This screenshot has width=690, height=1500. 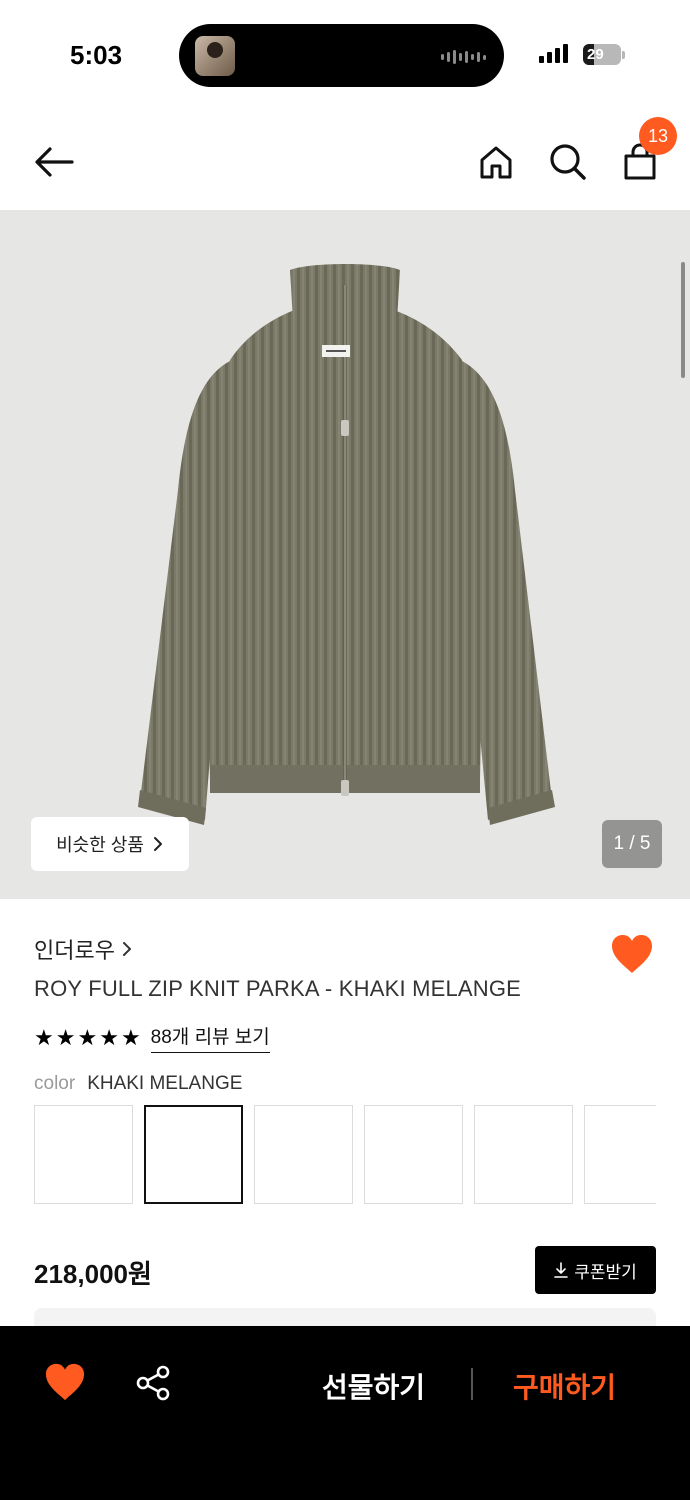 I want to click on bottom-wishlist-button, so click(x=65, y=1382).